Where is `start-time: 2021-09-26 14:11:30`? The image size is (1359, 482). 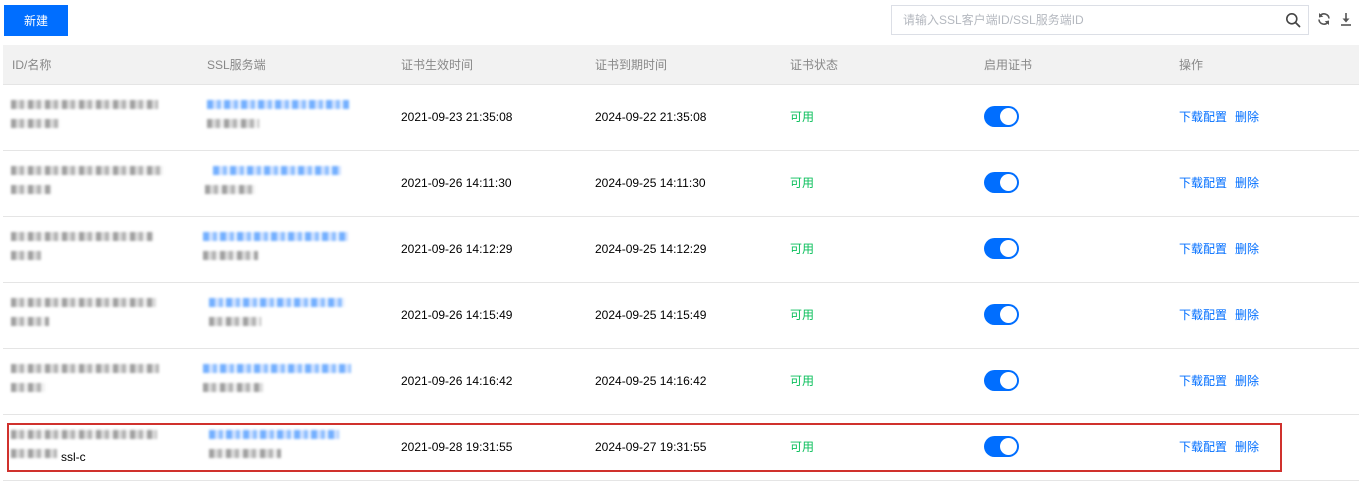
start-time: 2021-09-26 14:11:30 is located at coordinates (456, 183).